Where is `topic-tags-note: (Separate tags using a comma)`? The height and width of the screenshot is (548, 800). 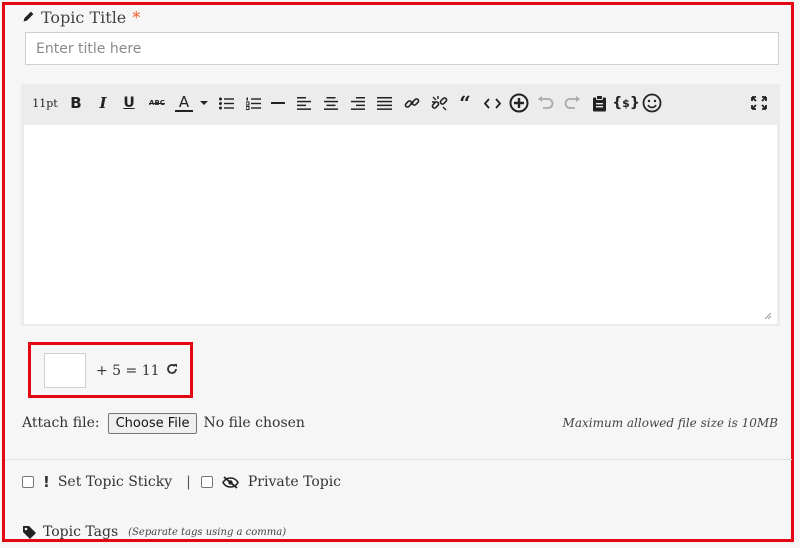 topic-tags-note: (Separate tags using a comma) is located at coordinates (207, 532).